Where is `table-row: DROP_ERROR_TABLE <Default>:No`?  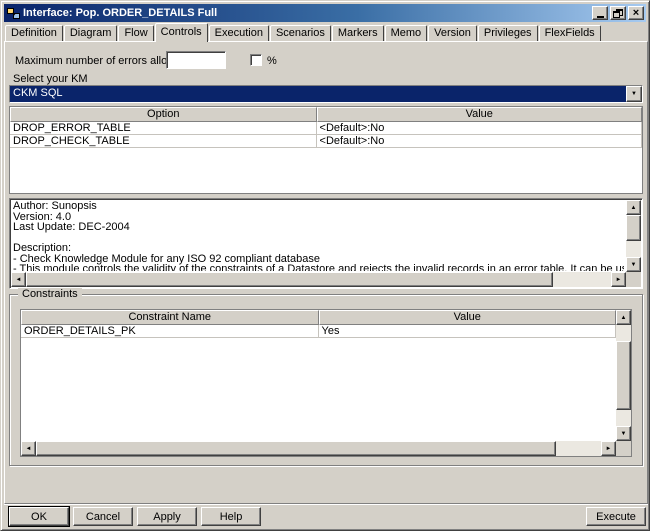
table-row: DROP_ERROR_TABLE <Default>:No is located at coordinates (326, 128).